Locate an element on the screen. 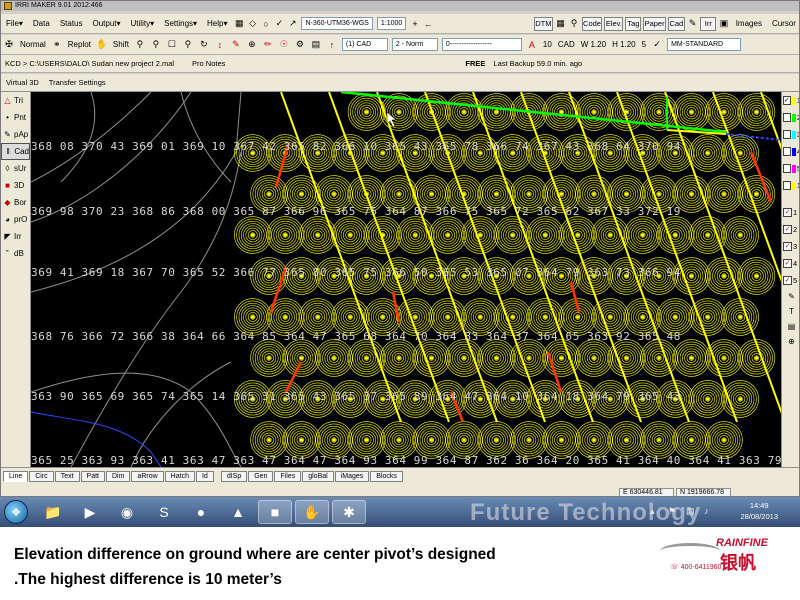  cad-layer-select: (1) CAD is located at coordinates (364, 44).